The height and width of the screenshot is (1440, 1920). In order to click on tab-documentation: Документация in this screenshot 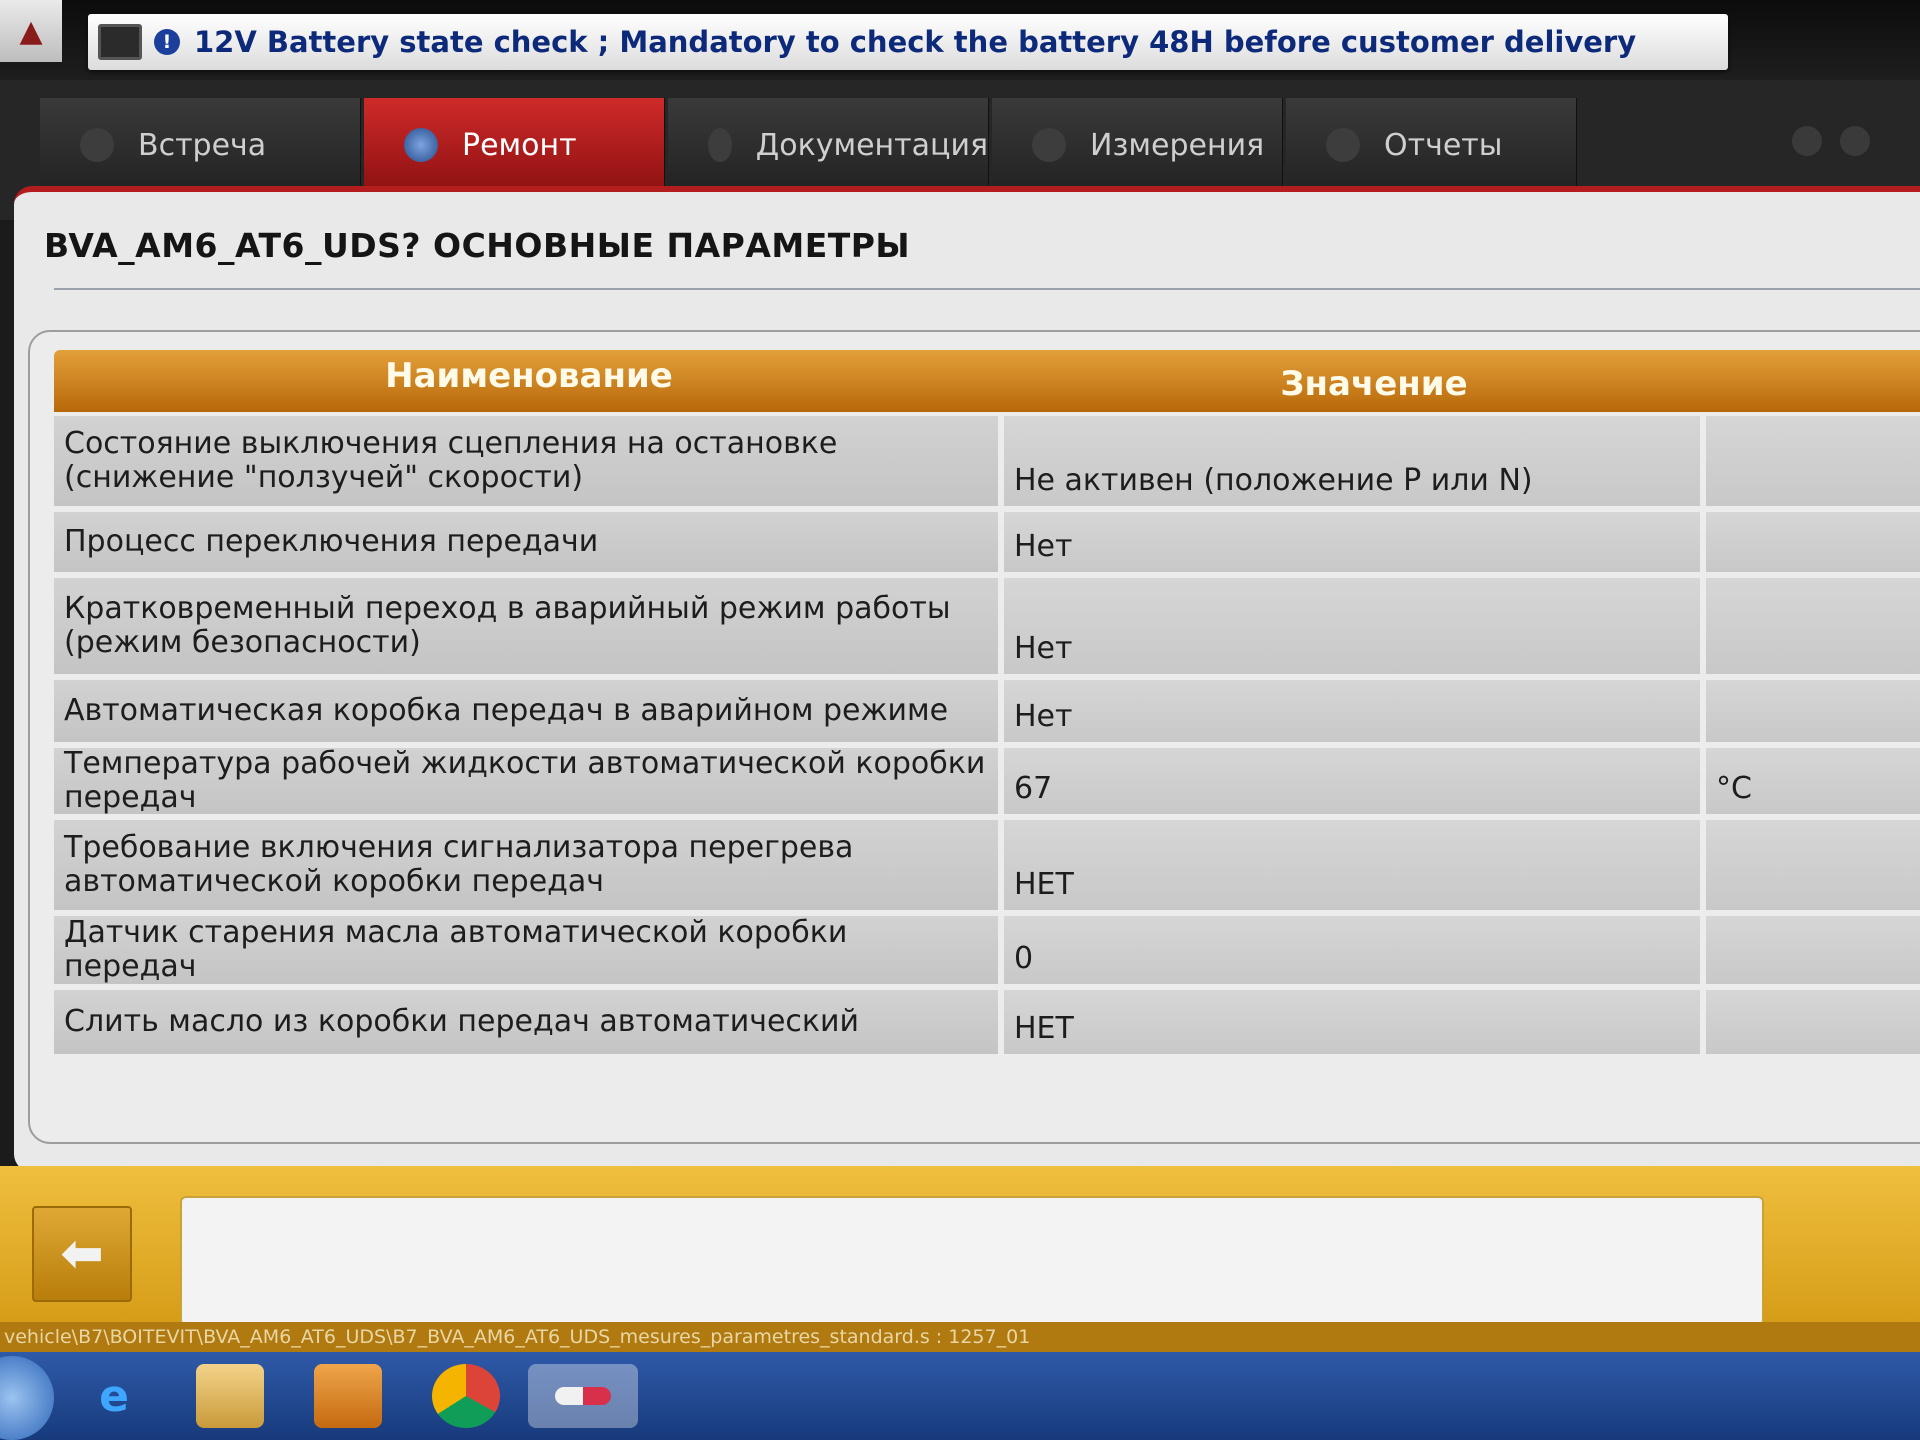, I will do `click(828, 145)`.